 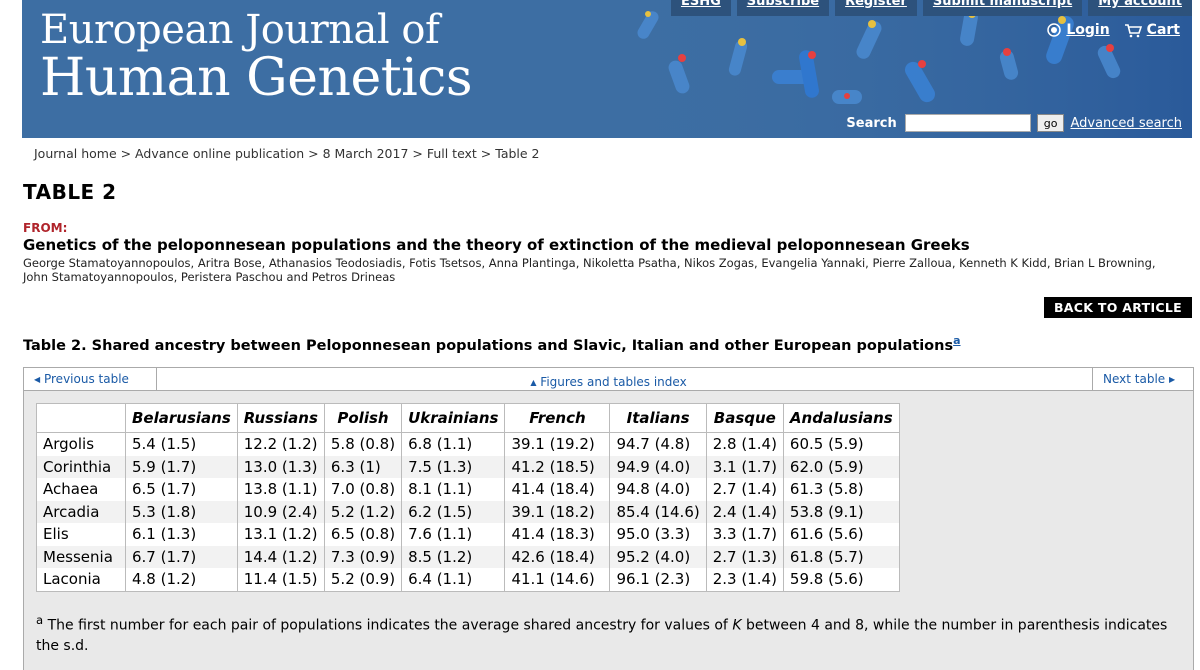 I want to click on table-cell: 7.5 (1.3), so click(x=453, y=466).